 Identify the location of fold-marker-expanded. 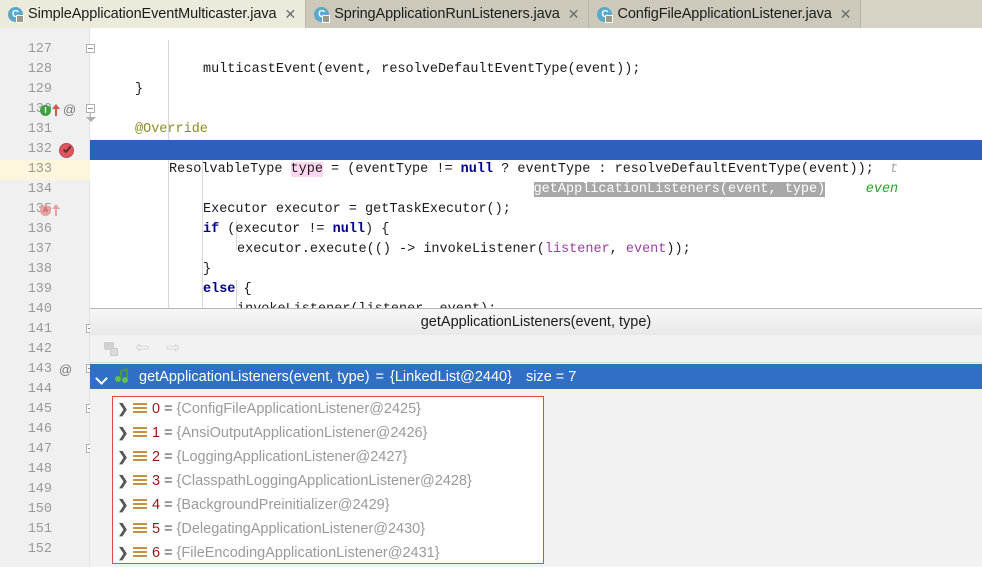
(90, 108).